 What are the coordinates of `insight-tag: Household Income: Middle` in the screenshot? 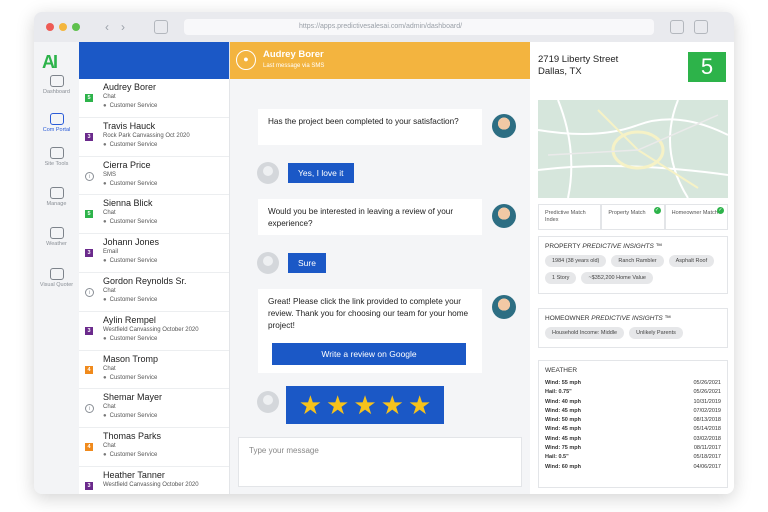 It's located at (585, 333).